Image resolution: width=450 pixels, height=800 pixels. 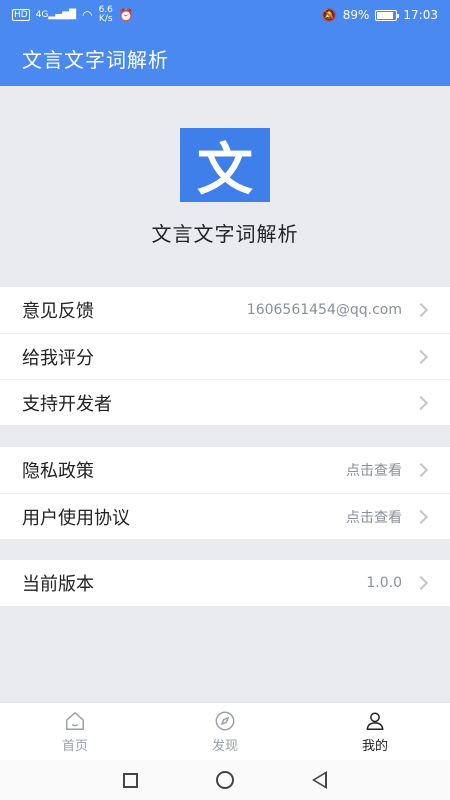 What do you see at coordinates (225, 402) in the screenshot?
I see `menu-item-support-developer: 支持开发者` at bounding box center [225, 402].